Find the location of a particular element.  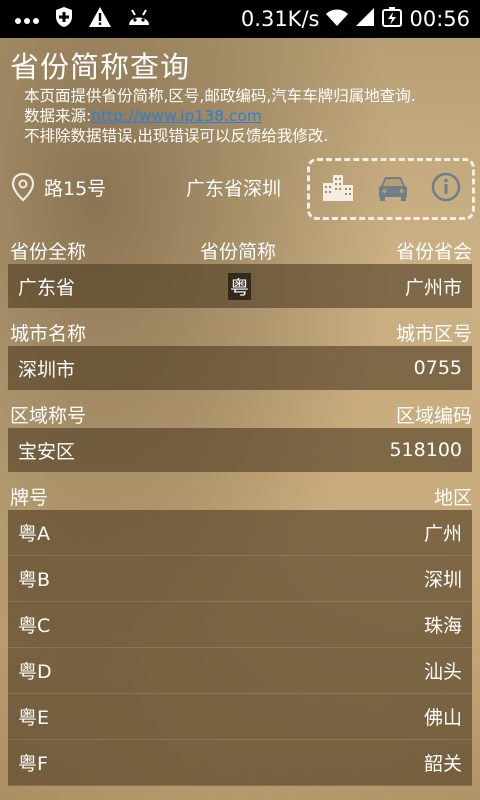

car-icon is located at coordinates (393, 189).